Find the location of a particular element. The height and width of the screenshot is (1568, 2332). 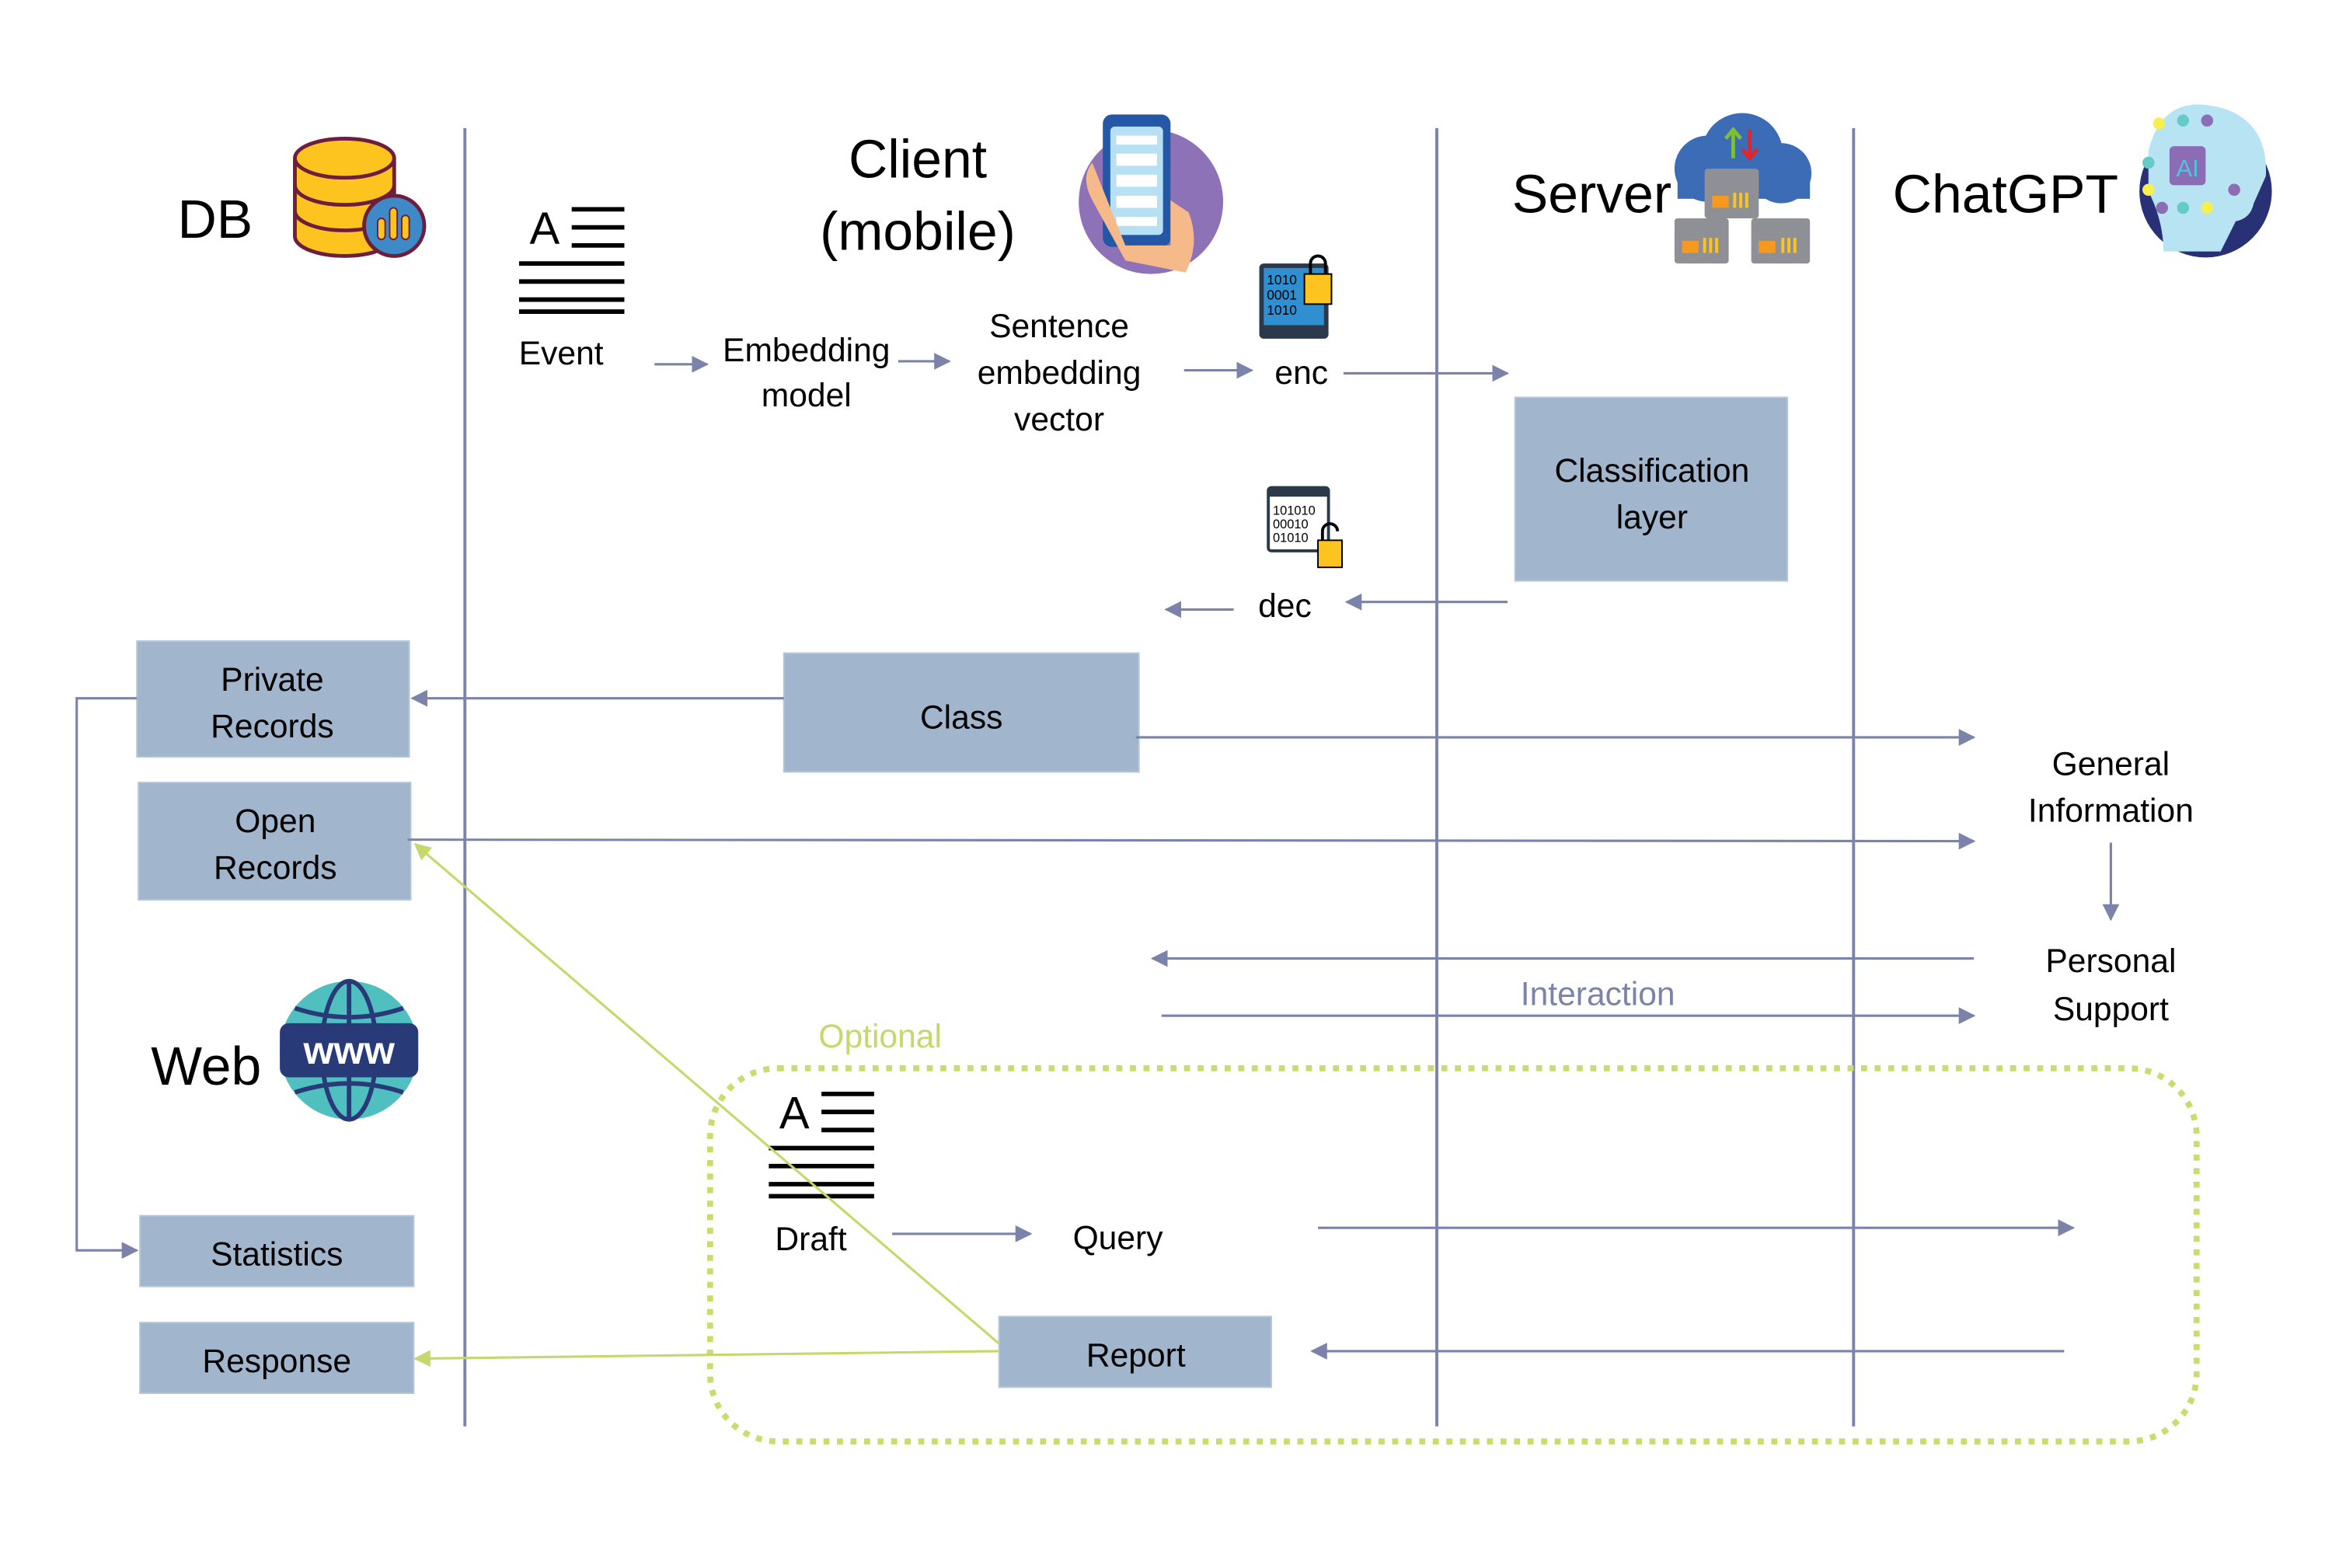

server-title: Server is located at coordinates (1591, 193).